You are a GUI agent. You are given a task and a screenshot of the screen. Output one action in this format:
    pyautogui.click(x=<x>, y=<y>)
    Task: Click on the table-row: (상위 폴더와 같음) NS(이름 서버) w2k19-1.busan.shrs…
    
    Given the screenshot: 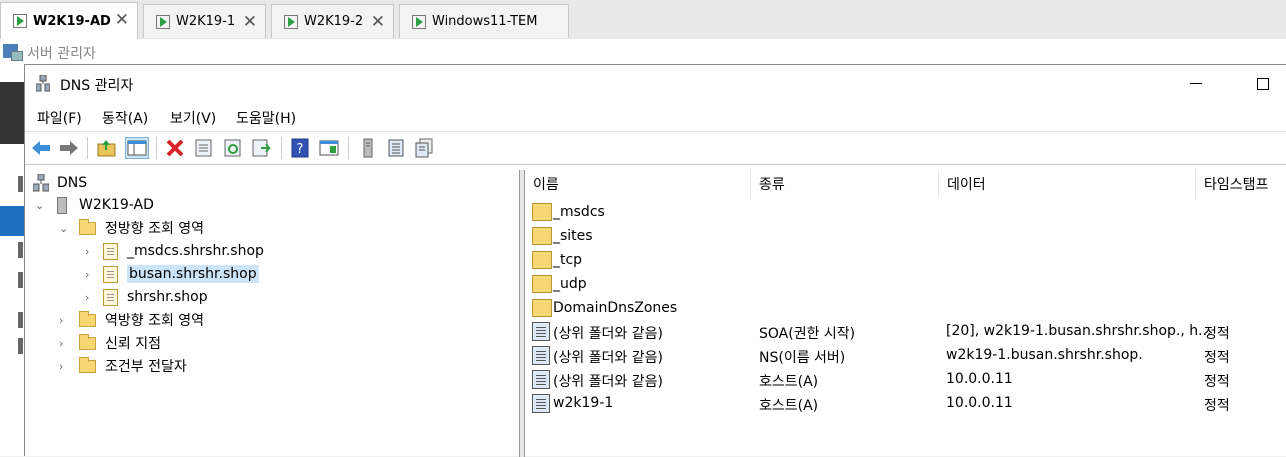 What is the action you would take?
    pyautogui.click(x=905, y=356)
    